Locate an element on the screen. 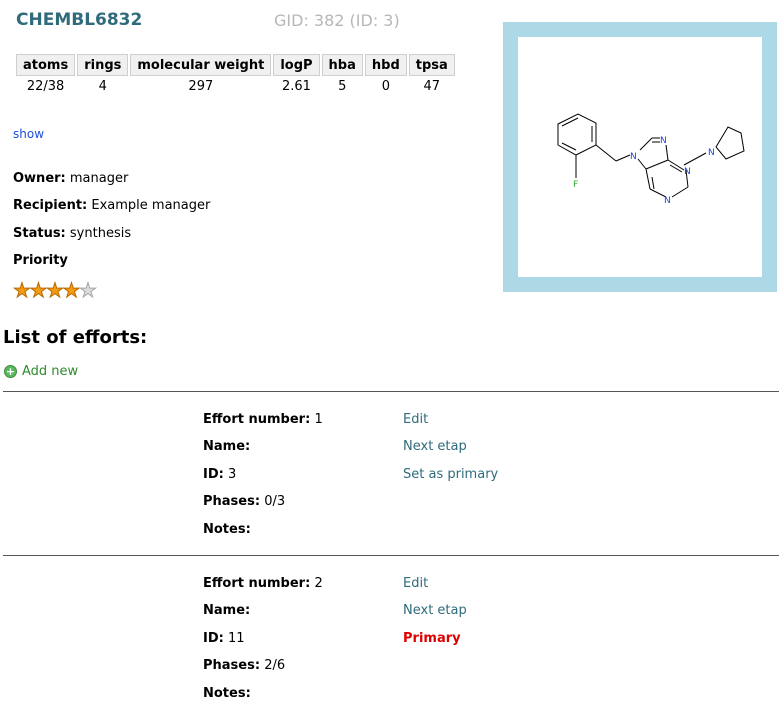 The width and height of the screenshot is (779, 703). header-tpsa: tpsa is located at coordinates (431, 65).